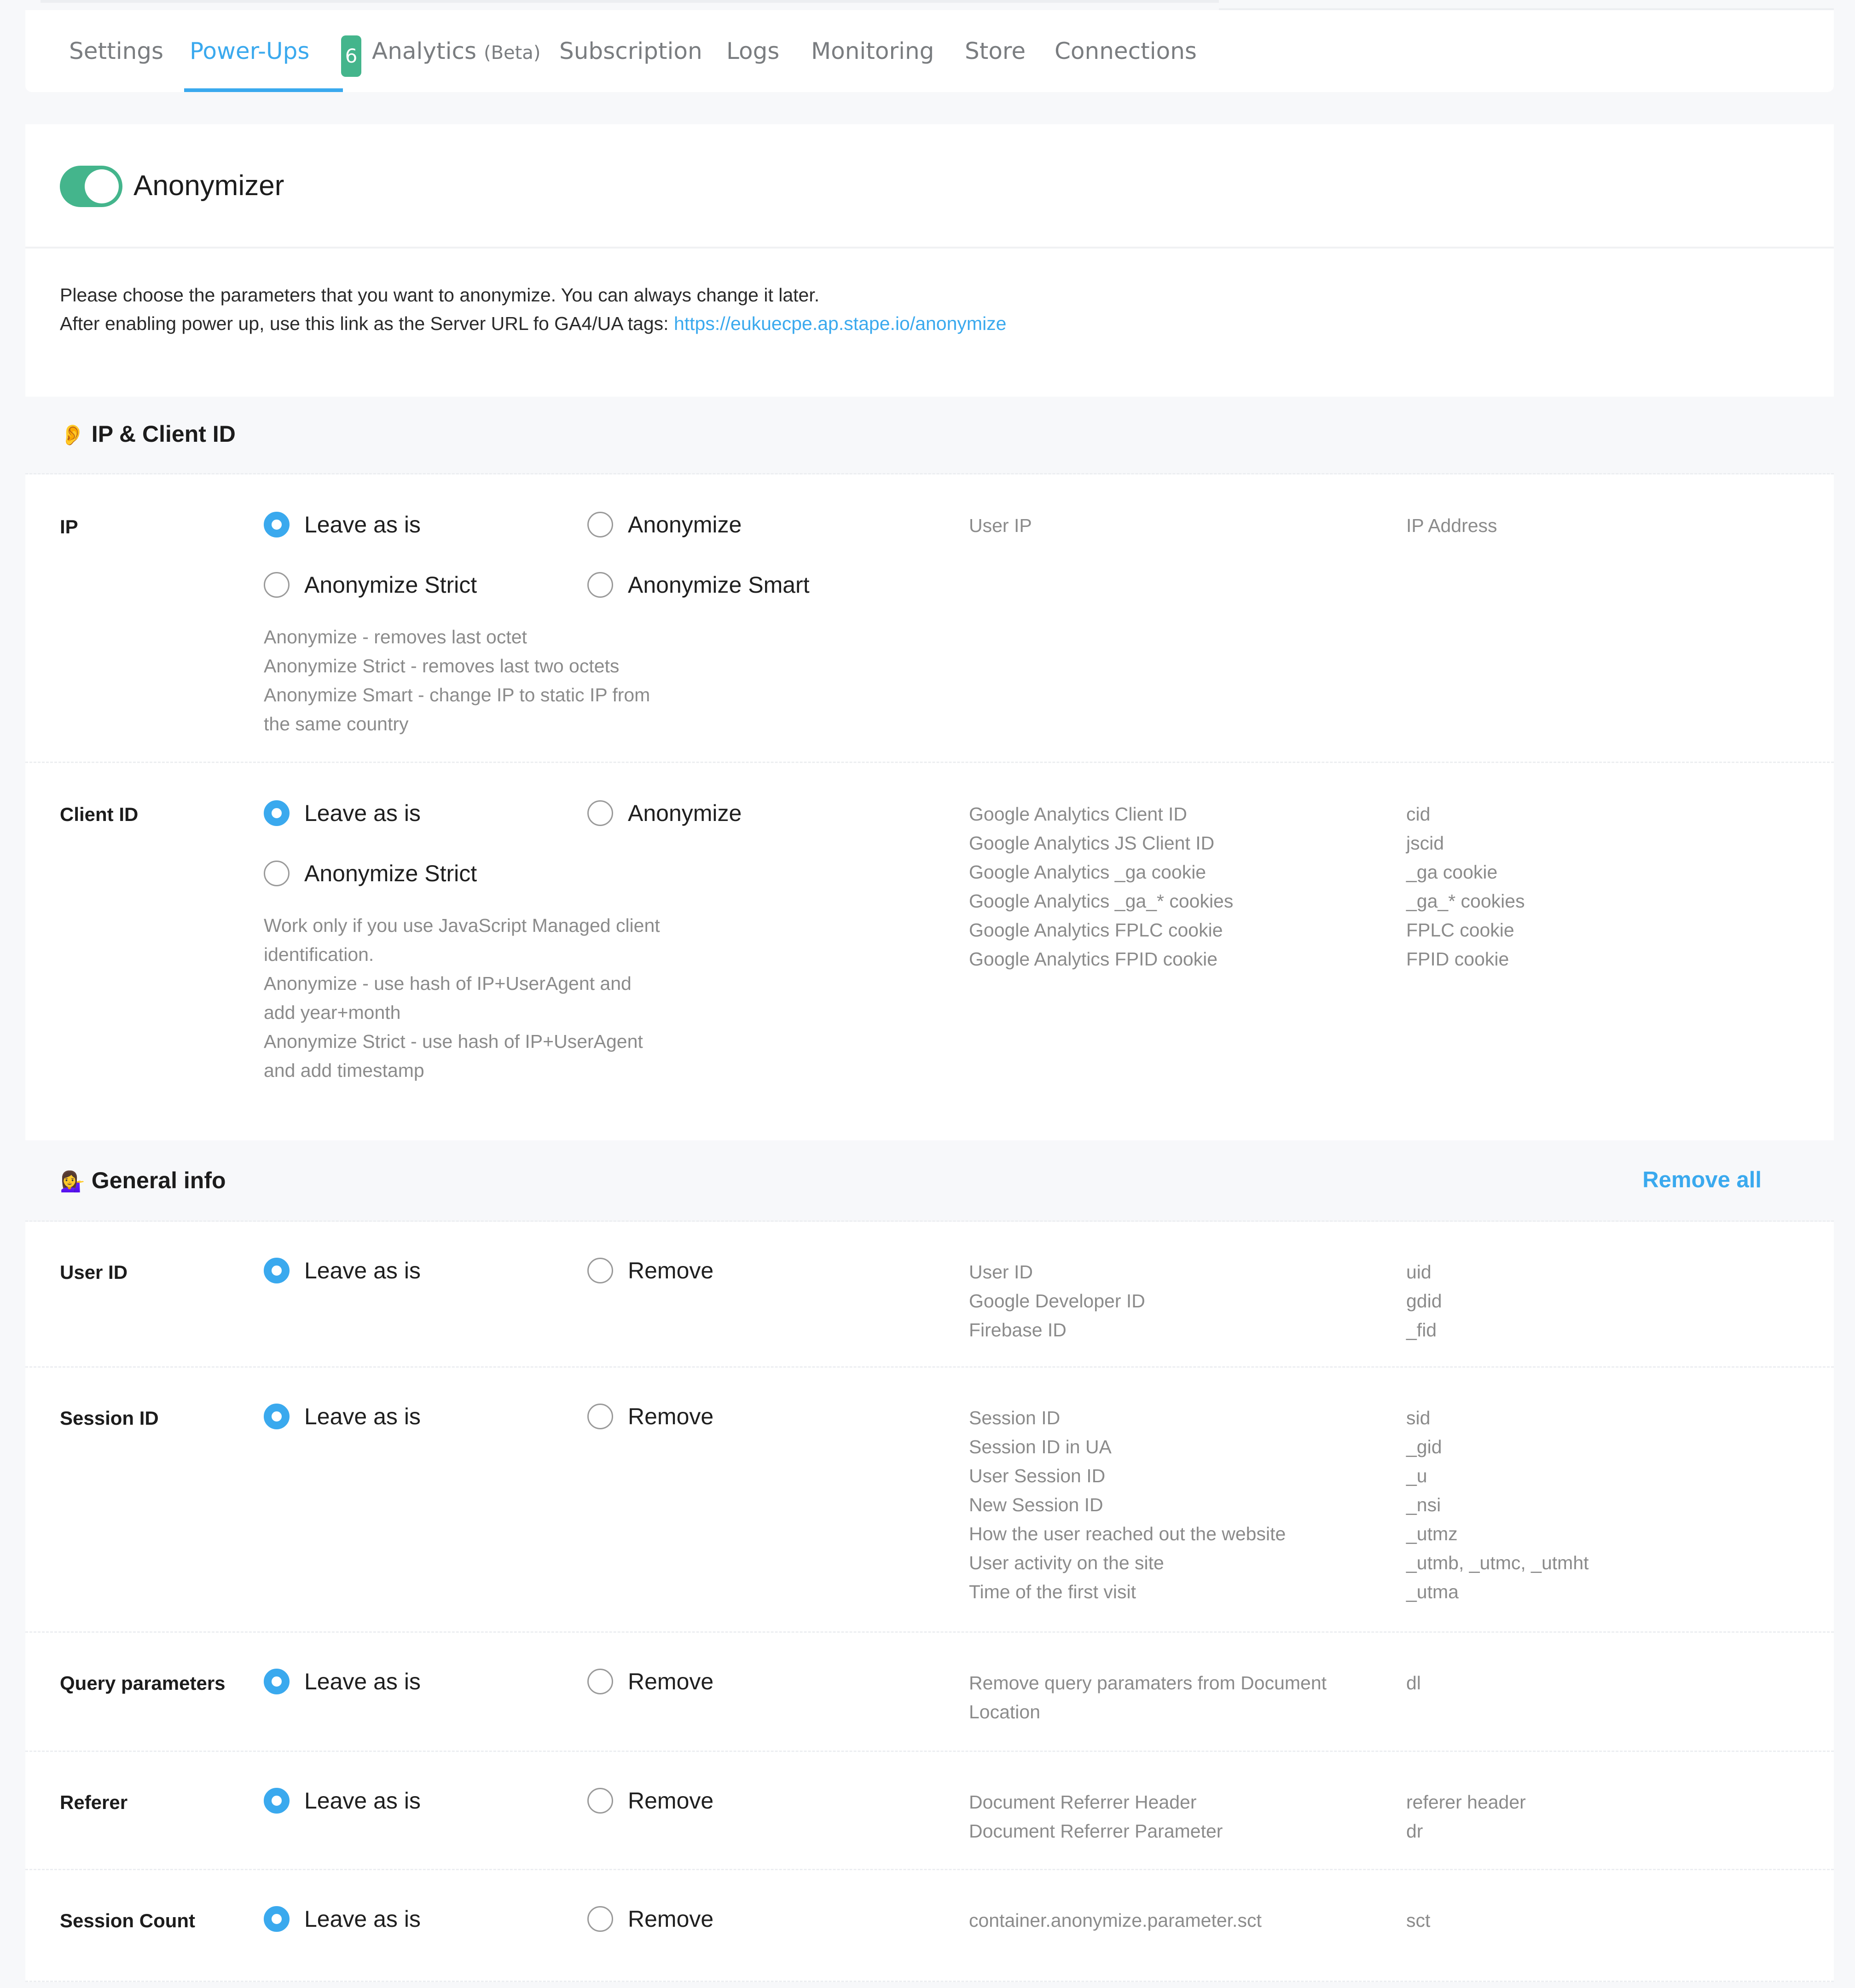 This screenshot has width=1855, height=1988. What do you see at coordinates (1452, 872) in the screenshot?
I see `param-item: _ga cookie` at bounding box center [1452, 872].